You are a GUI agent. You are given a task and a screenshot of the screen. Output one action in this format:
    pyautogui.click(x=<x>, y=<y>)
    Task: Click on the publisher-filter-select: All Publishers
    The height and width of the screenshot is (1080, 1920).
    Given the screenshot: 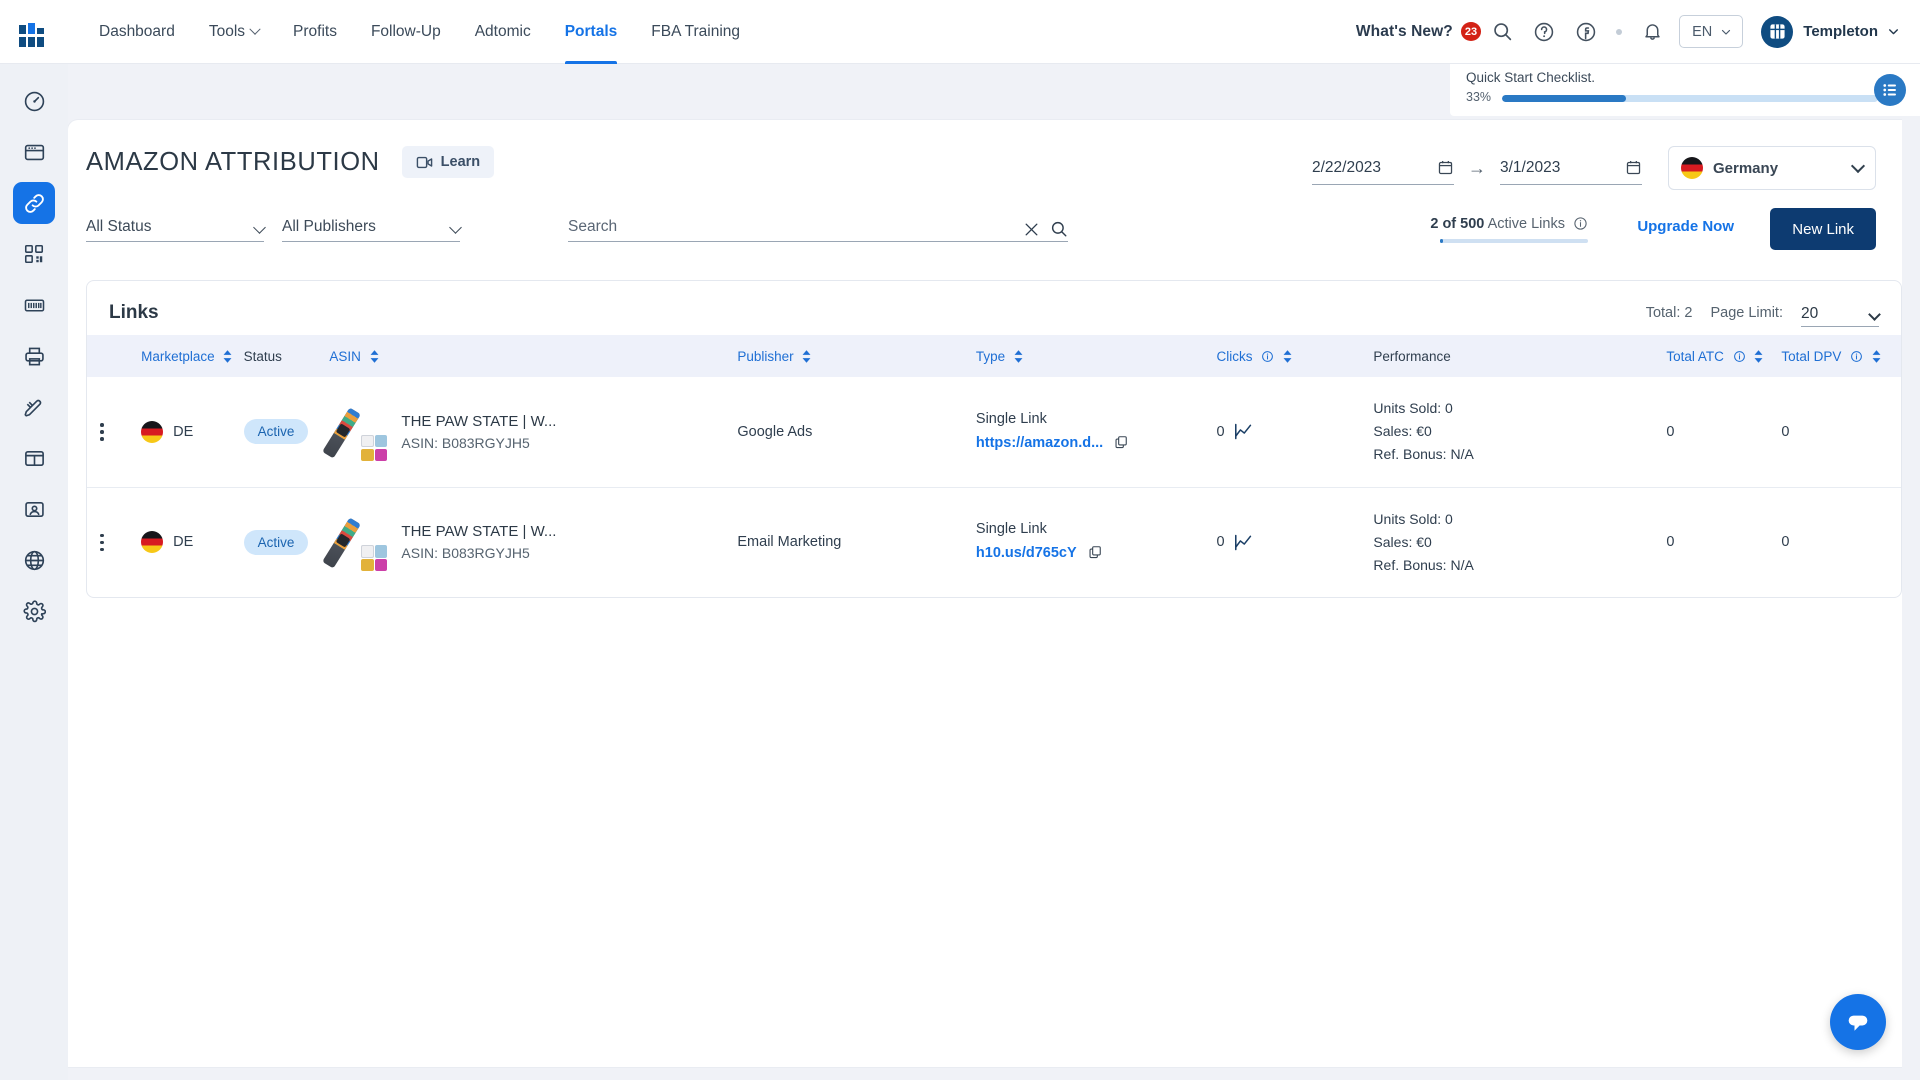 What is the action you would take?
    pyautogui.click(x=372, y=225)
    